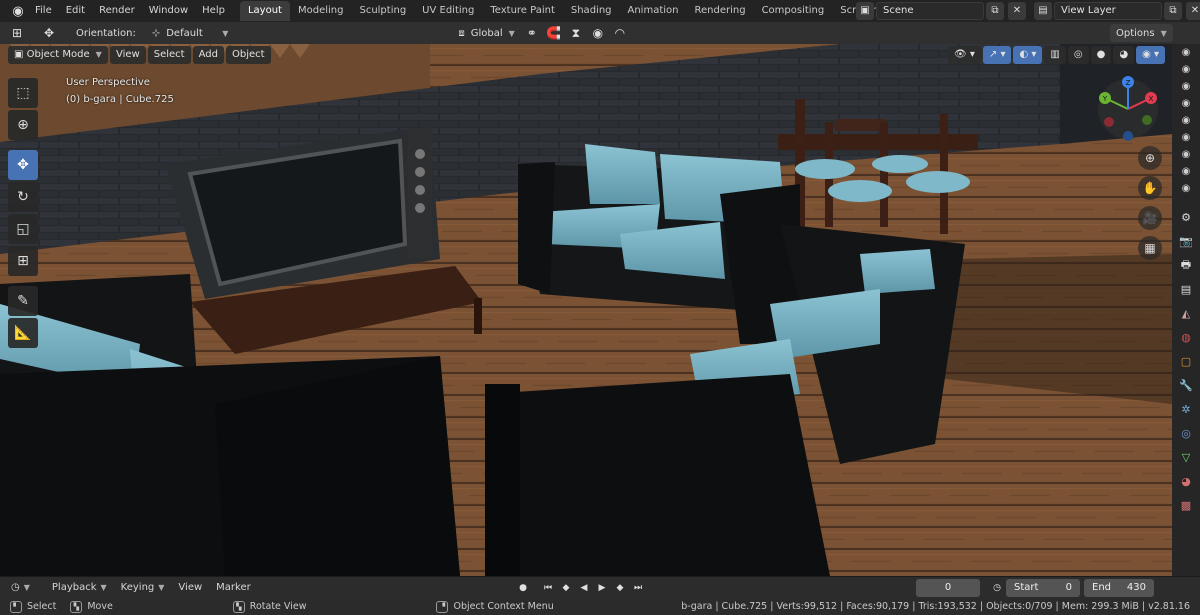 The width and height of the screenshot is (1200, 615). I want to click on tab-rendering: Rendering, so click(719, 11).